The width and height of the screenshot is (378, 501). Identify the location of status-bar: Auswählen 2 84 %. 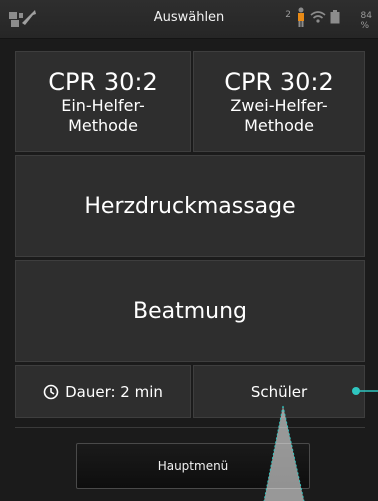
(189, 19).